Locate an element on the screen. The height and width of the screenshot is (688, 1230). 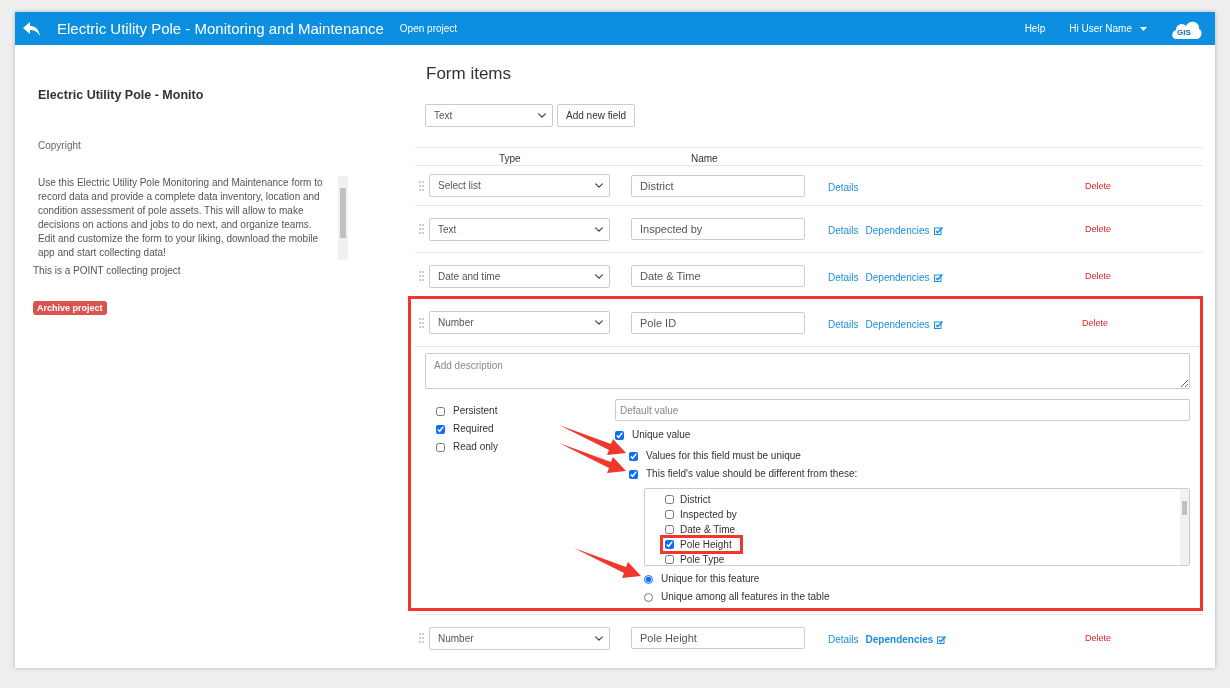
caret-icon is located at coordinates (1143, 28).